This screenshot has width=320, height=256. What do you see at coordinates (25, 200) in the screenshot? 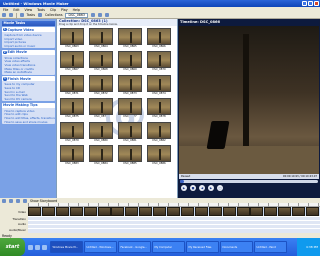
I see `play-timeline-icon` at bounding box center [25, 200].